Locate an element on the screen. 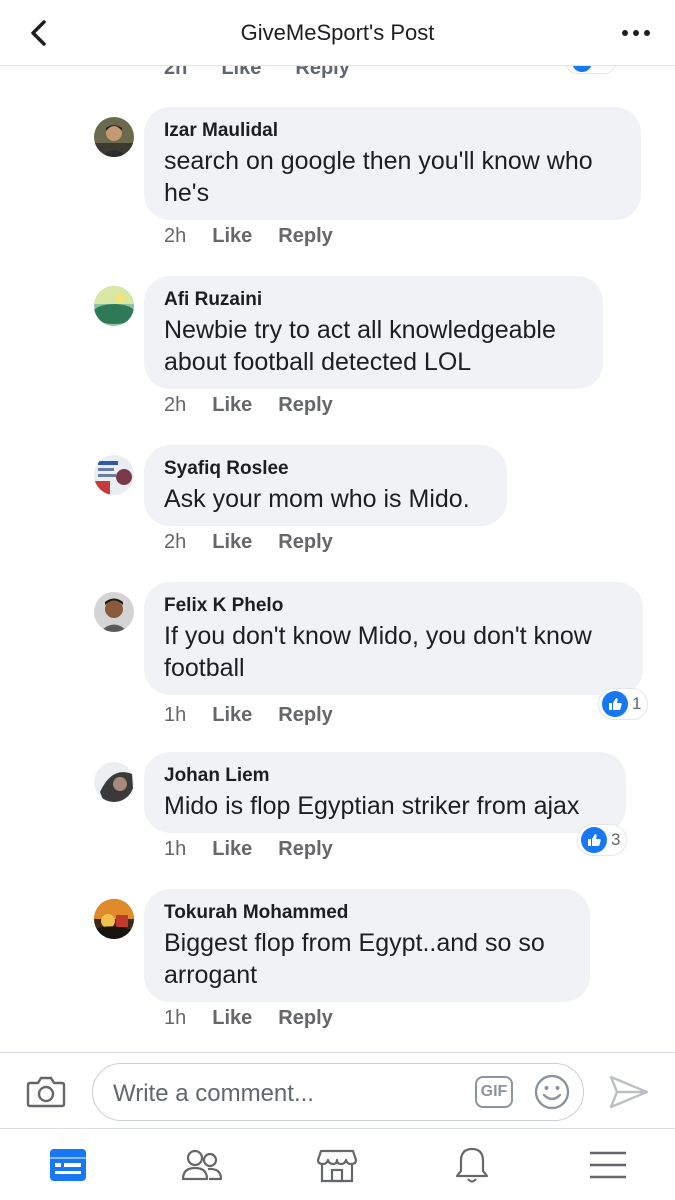 The height and width of the screenshot is (1200, 675). reaction-count-badge: 3 is located at coordinates (602, 840).